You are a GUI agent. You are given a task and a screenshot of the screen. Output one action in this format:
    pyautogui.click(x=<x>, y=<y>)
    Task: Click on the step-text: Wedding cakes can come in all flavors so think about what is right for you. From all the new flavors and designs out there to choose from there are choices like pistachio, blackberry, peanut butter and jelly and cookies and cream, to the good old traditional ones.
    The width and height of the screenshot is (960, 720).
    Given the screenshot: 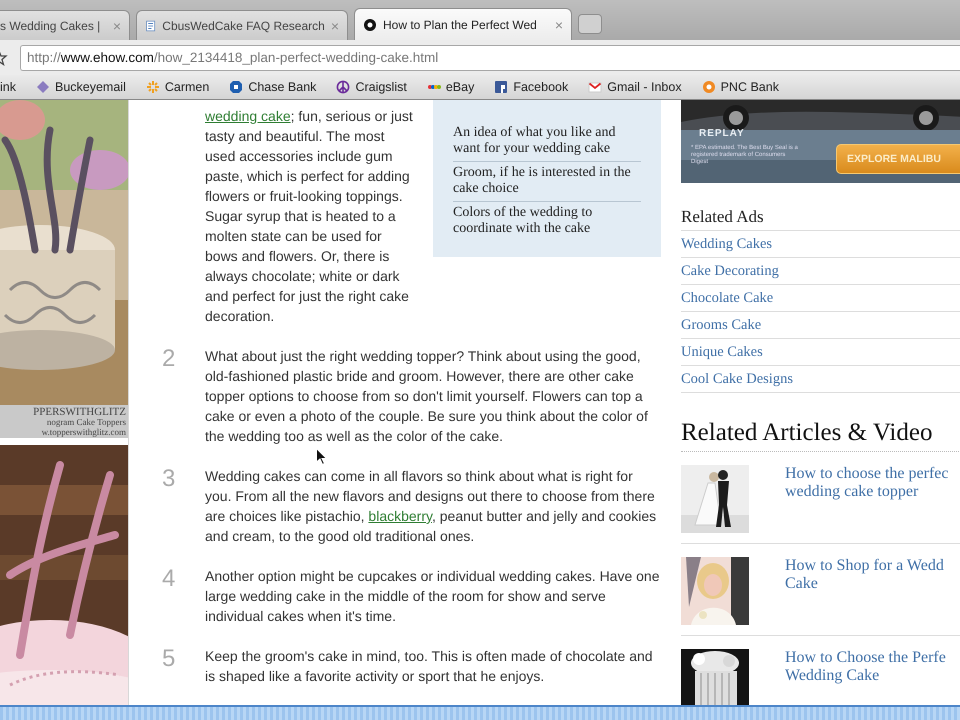 What is the action you would take?
    pyautogui.click(x=431, y=506)
    